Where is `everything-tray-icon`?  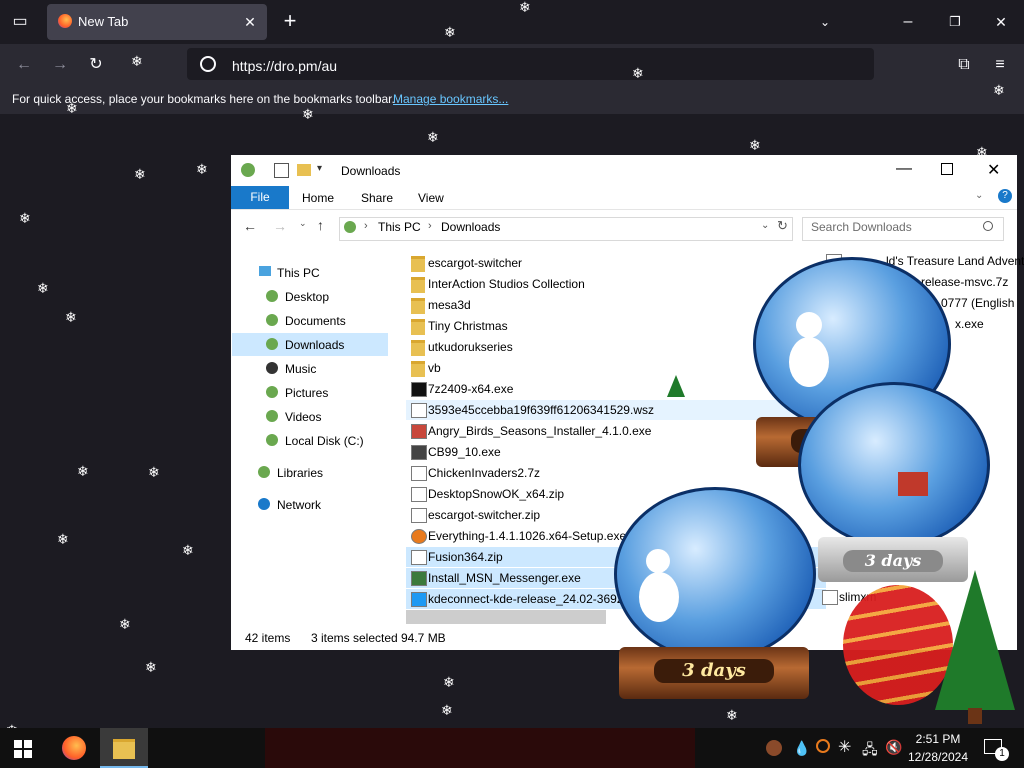 everything-tray-icon is located at coordinates (823, 746).